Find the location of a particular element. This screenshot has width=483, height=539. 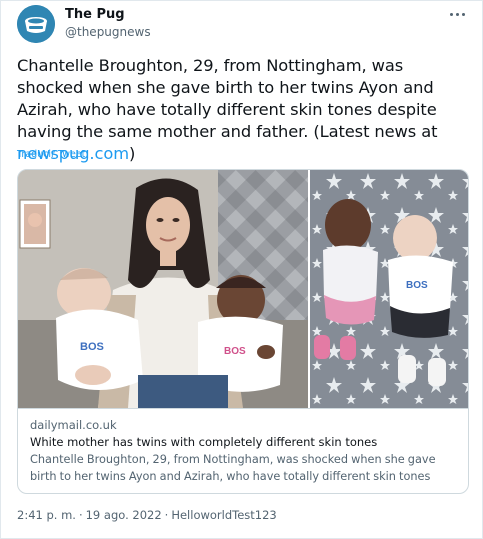

pug-dog-bowl-icon is located at coordinates (36, 24).